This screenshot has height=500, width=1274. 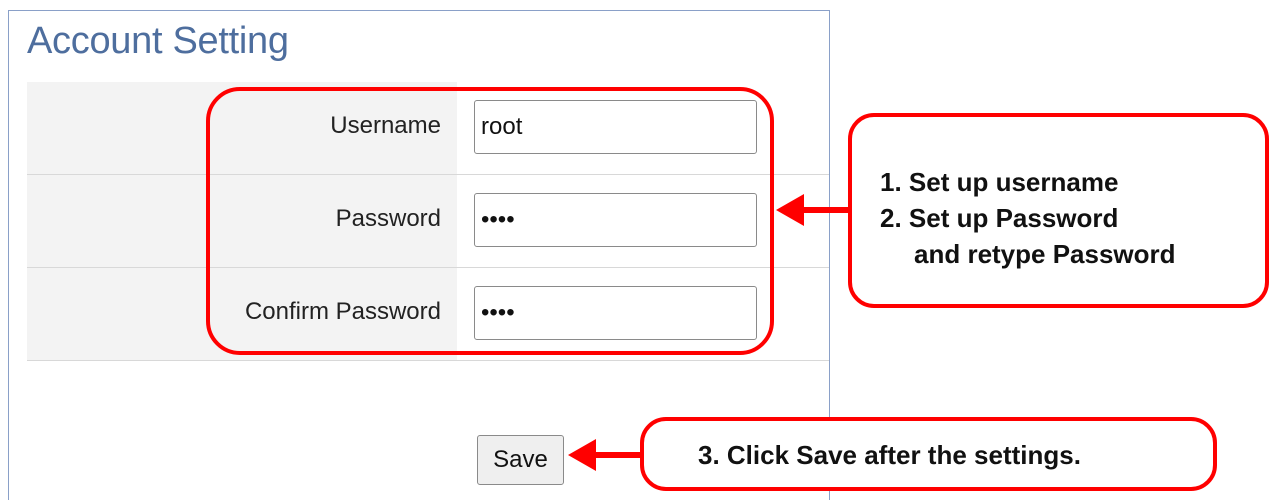 What do you see at coordinates (889, 455) in the screenshot?
I see `callout-step-3: 3. Click Save after the settings.` at bounding box center [889, 455].